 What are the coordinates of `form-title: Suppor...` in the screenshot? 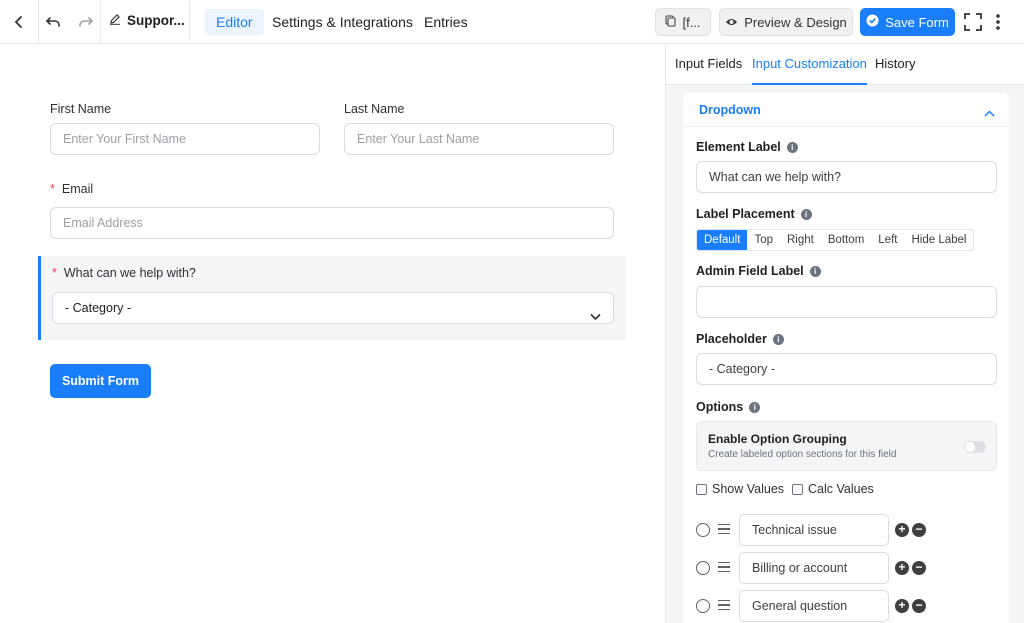 It's located at (147, 20).